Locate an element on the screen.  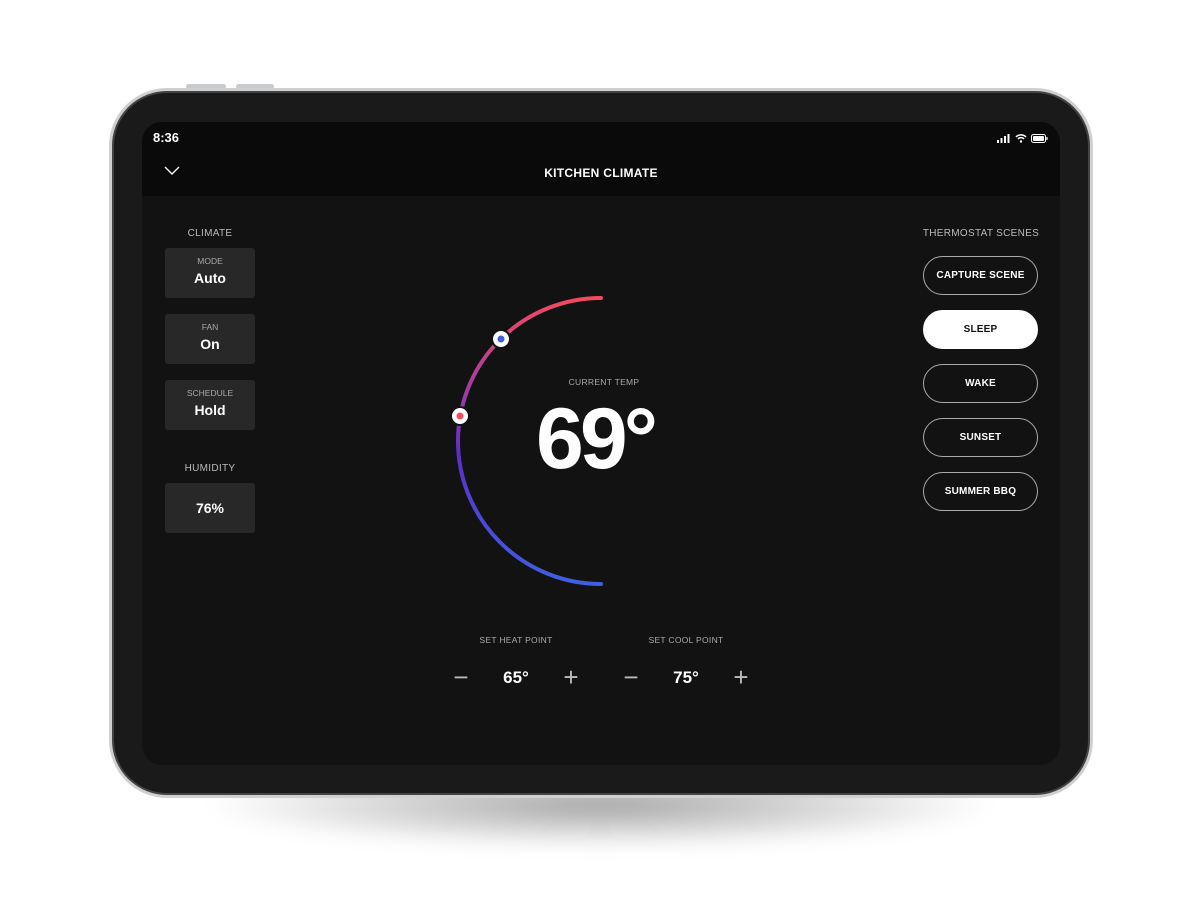
humidity-card: 76% is located at coordinates (210, 508).